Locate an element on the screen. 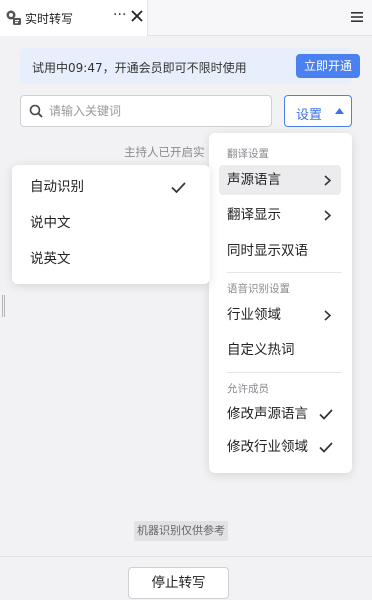 The height and width of the screenshot is (600, 372). more-icon: ··· is located at coordinates (119, 15).